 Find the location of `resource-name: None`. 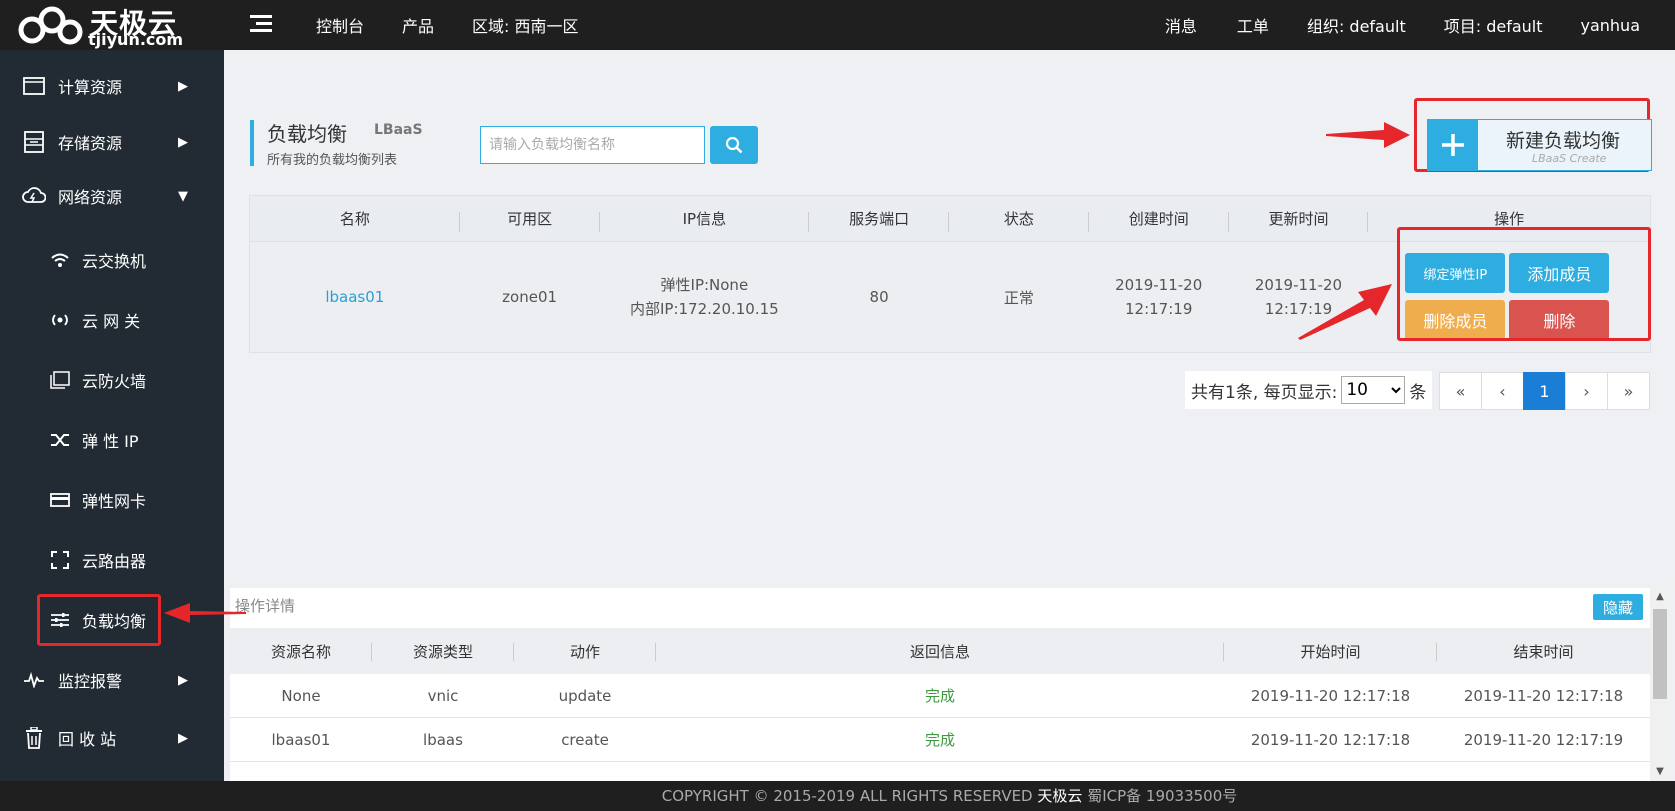

resource-name: None is located at coordinates (301, 695).